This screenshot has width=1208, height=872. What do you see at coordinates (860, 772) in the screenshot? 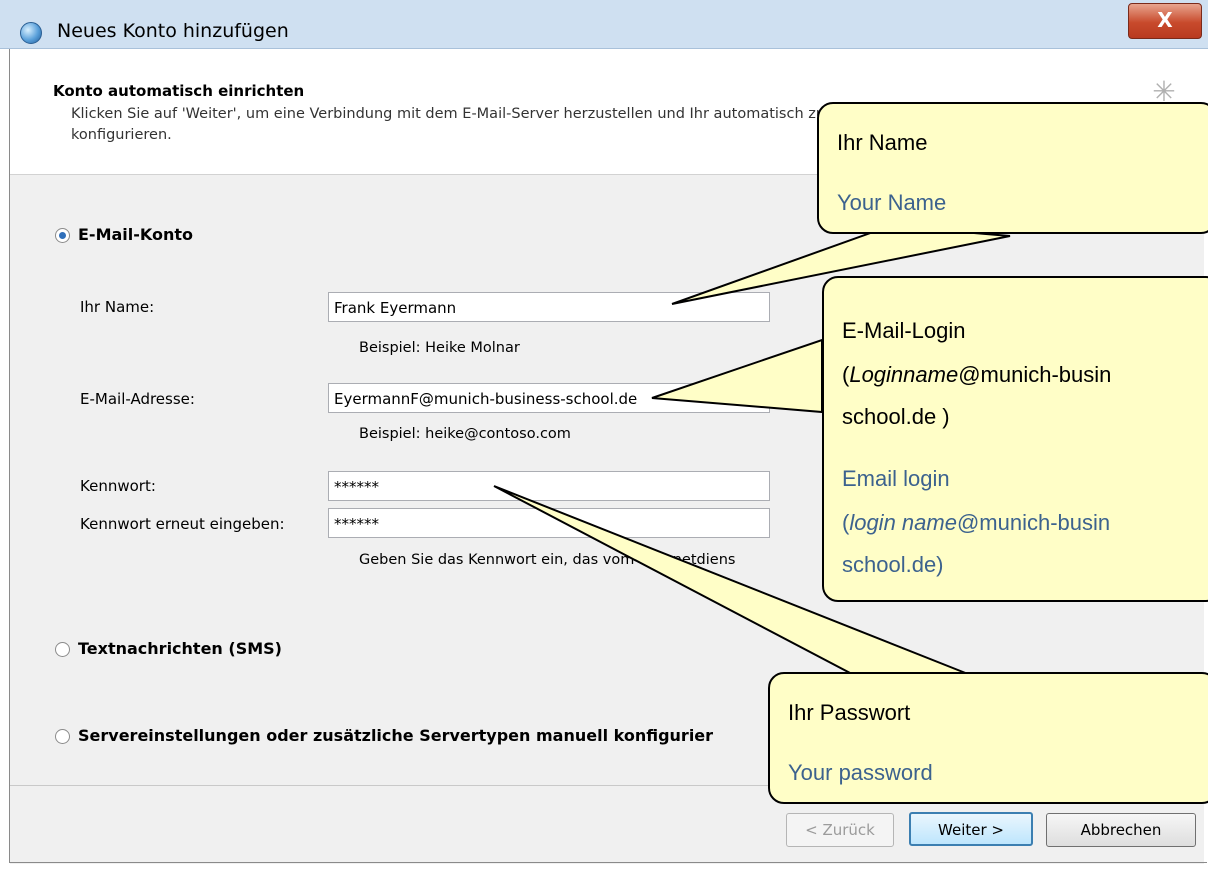
I see `password-callout-en: Your password` at bounding box center [860, 772].